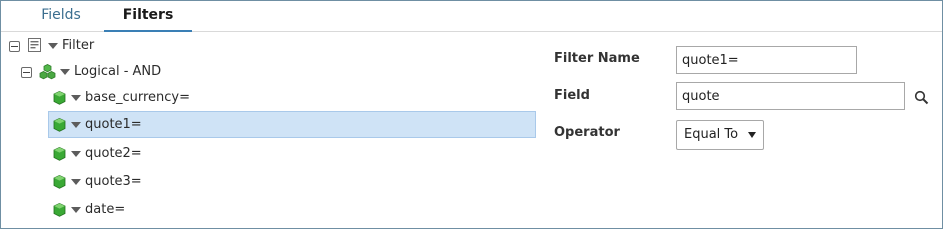  I want to click on tree-item-label: date=, so click(105, 209).